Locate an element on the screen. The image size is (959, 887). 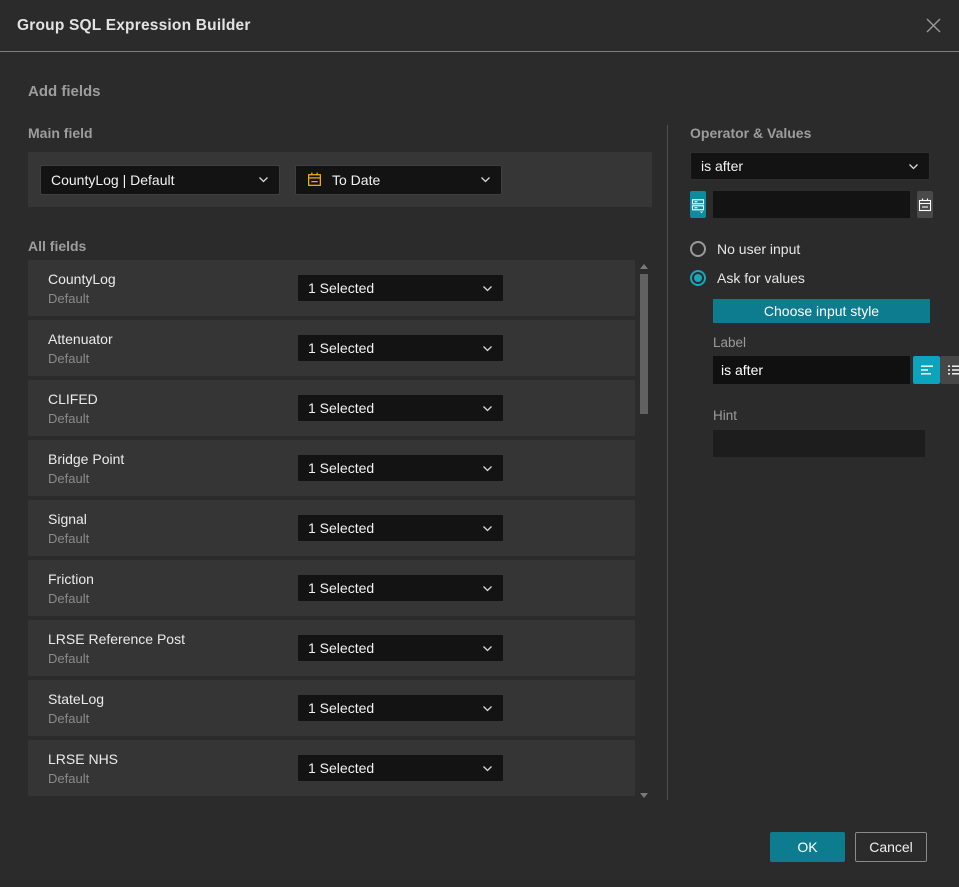
scrollbar is located at coordinates (643, 530).